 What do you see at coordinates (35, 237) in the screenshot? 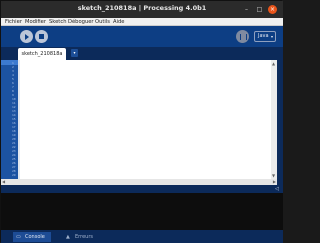
I see `console-tab-label: Console` at bounding box center [35, 237].